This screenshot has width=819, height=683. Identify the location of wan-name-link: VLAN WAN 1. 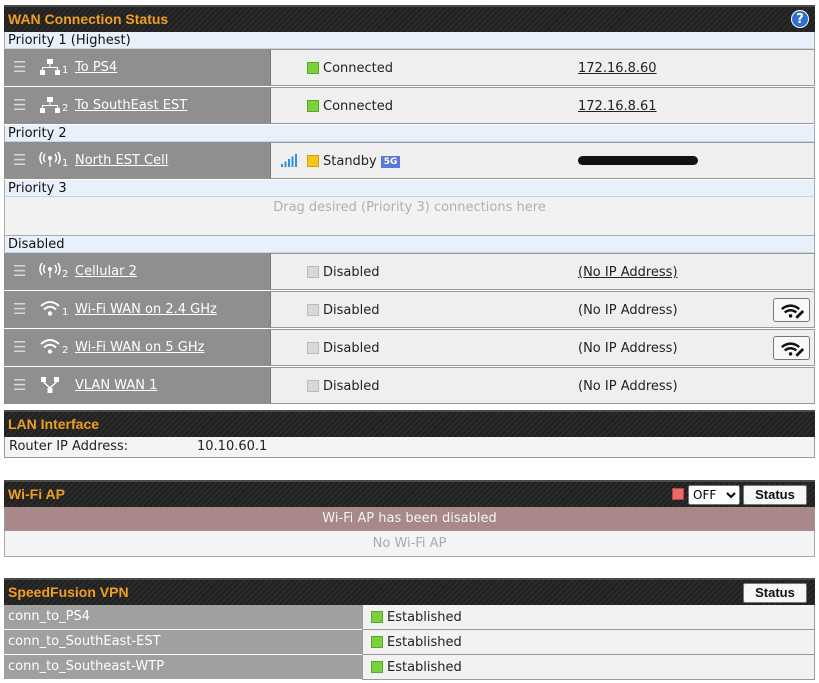
(116, 385).